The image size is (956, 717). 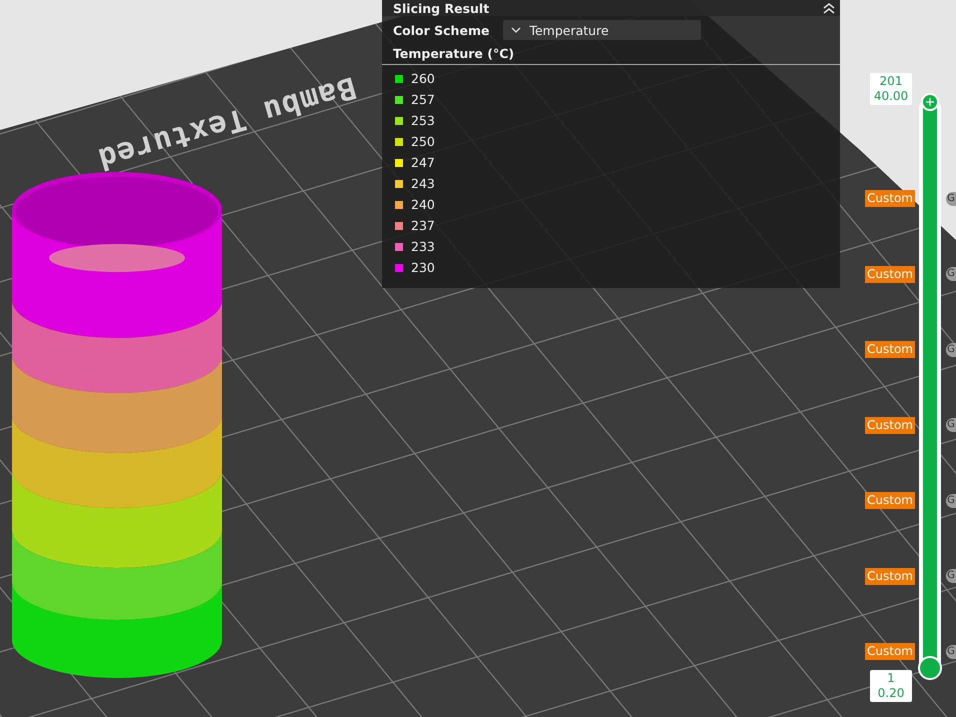 What do you see at coordinates (930, 102) in the screenshot?
I see `upper-thumb-plus-icon` at bounding box center [930, 102].